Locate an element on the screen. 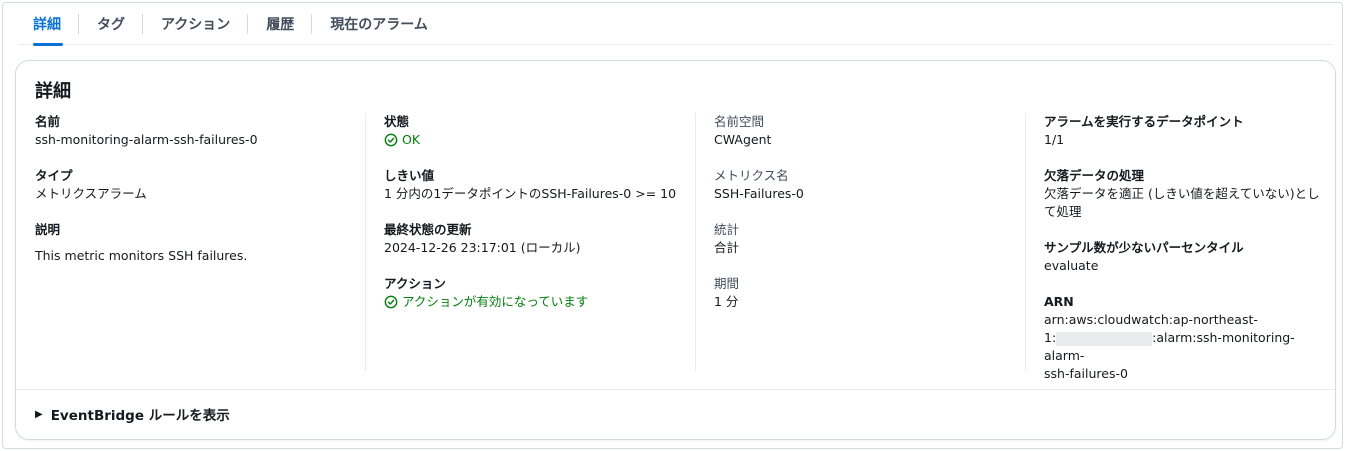 Image resolution: width=1345 pixels, height=451 pixels. datapoints-value: 1/1 is located at coordinates (1054, 139).